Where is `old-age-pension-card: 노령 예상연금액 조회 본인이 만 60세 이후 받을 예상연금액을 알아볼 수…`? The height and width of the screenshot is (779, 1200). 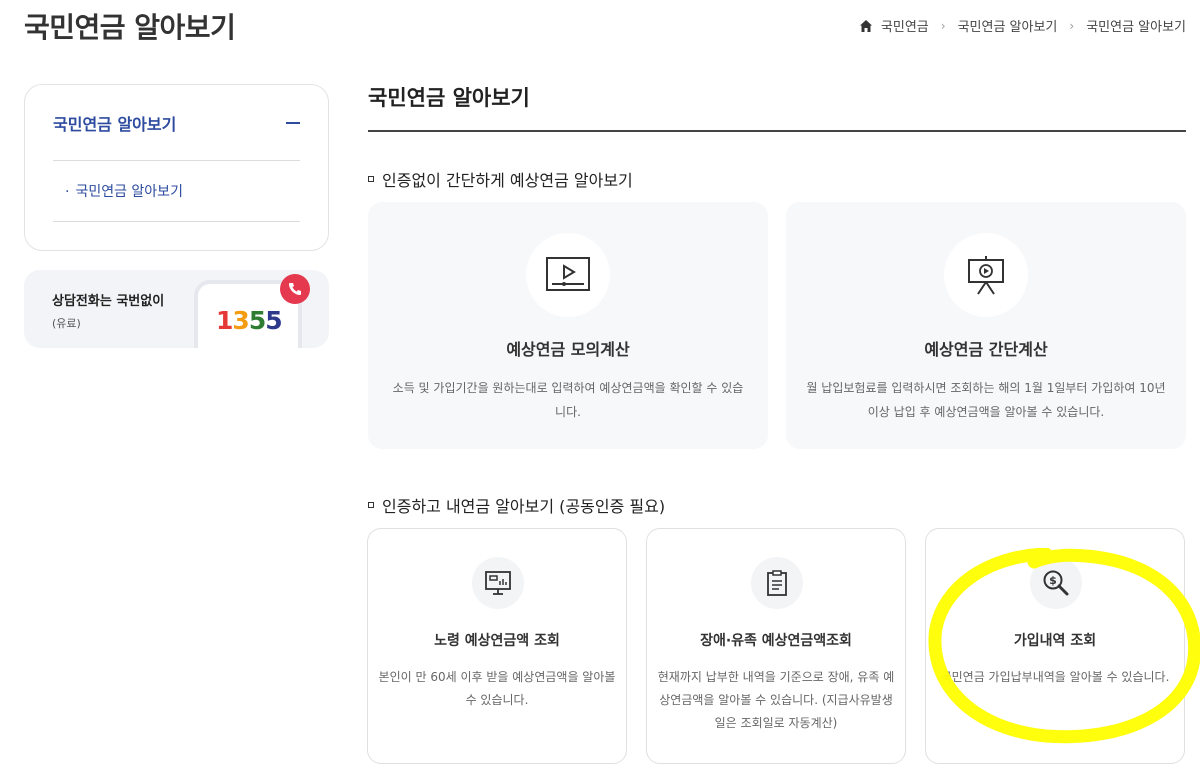 old-age-pension-card: 노령 예상연금액 조회 본인이 만 60세 이후 받을 예상연금액을 알아볼 수… is located at coordinates (497, 646).